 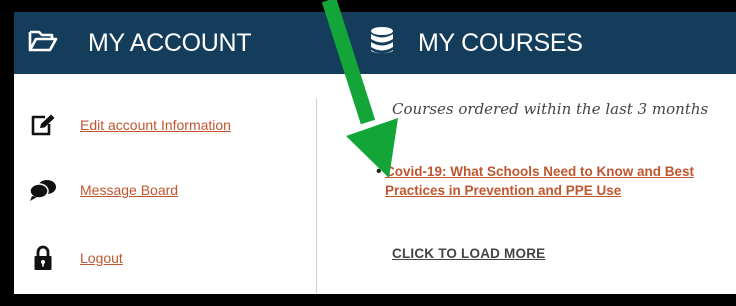 I want to click on account-item-logout: Logout, so click(x=75, y=258).